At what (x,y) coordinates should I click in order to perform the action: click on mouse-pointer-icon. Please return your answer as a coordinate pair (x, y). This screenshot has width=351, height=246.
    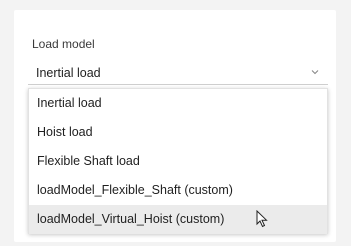
    Looking at the image, I should click on (262, 219).